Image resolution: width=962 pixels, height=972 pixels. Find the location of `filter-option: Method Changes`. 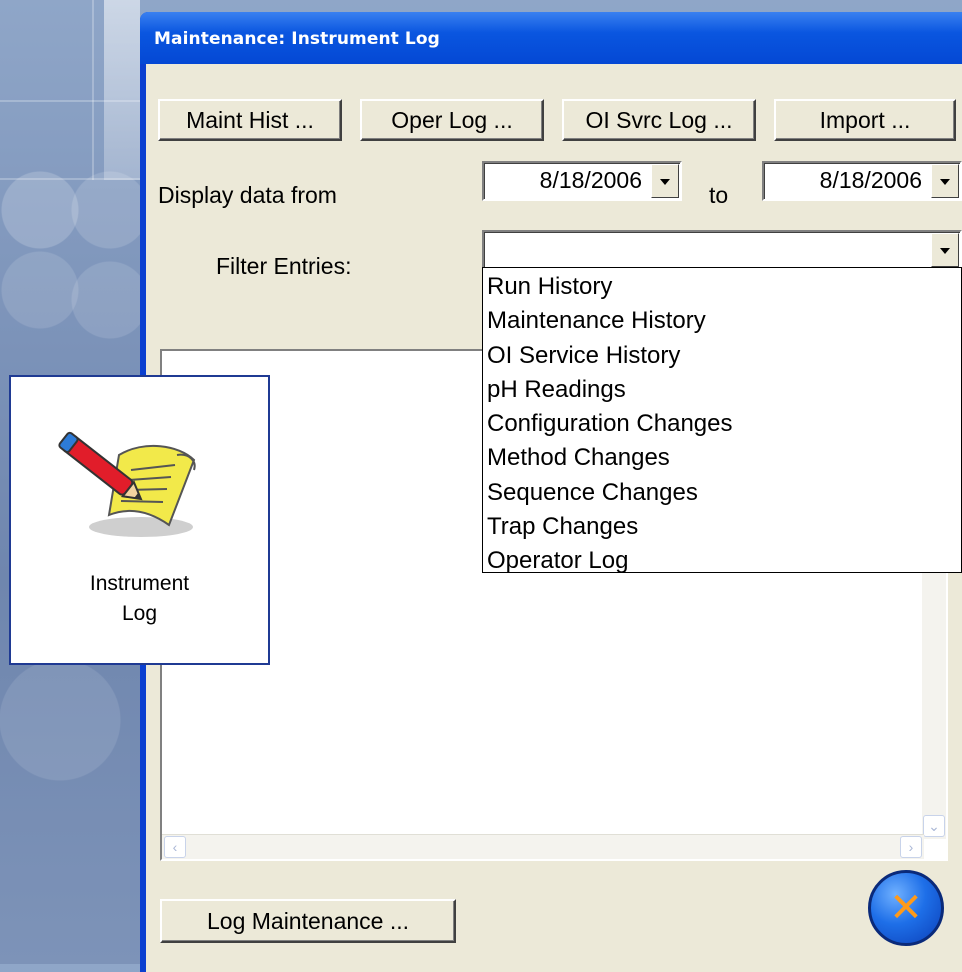

filter-option: Method Changes is located at coordinates (722, 458).